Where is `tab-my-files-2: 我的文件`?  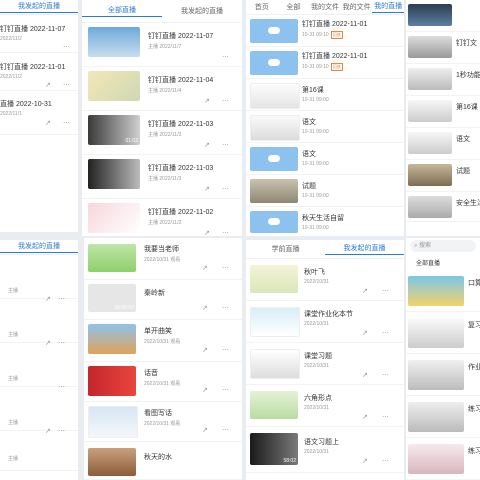
tab-my-files-2: 我的文件 is located at coordinates (357, 7).